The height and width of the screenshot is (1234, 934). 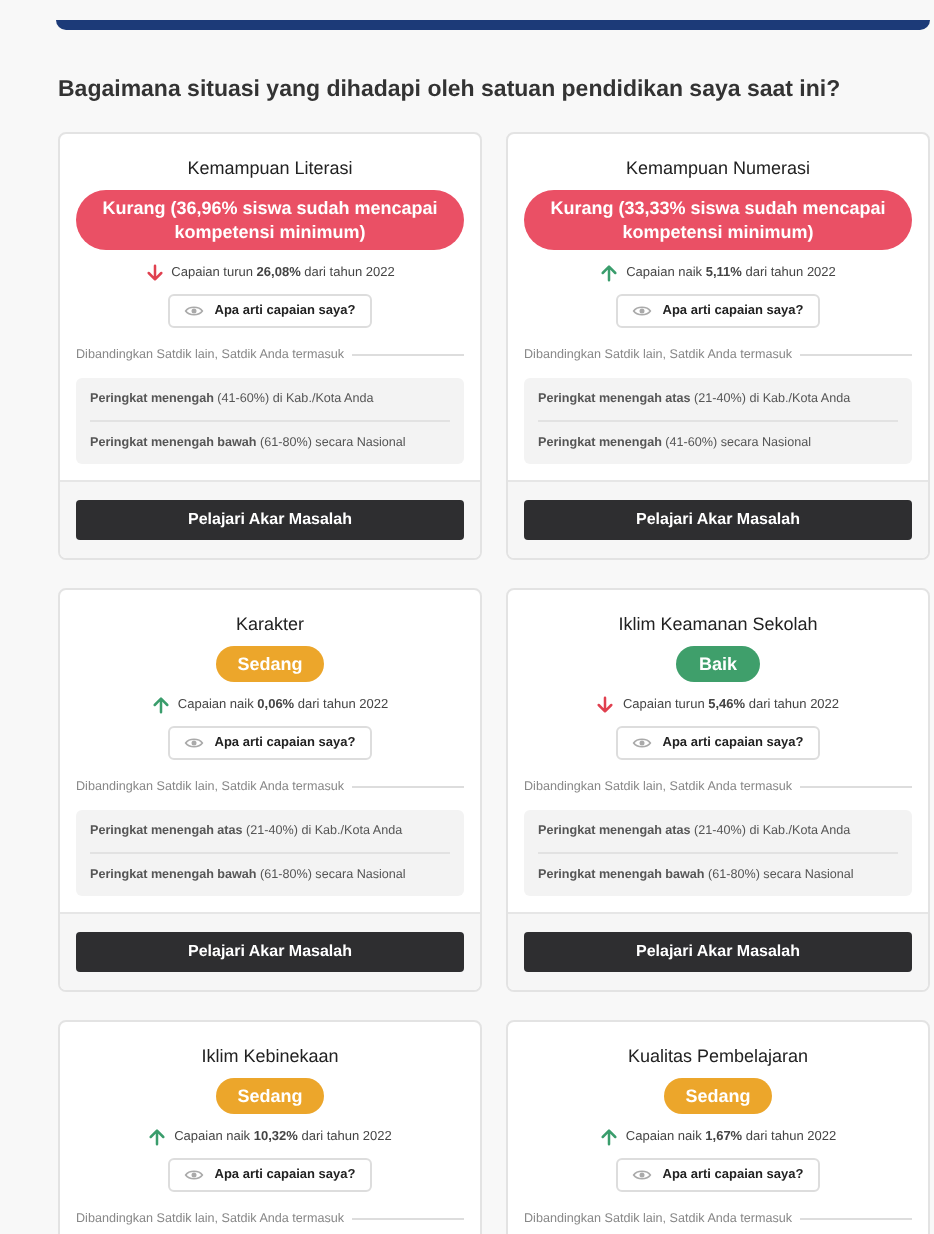 I want to click on status-badge: Baik, so click(x=718, y=664).